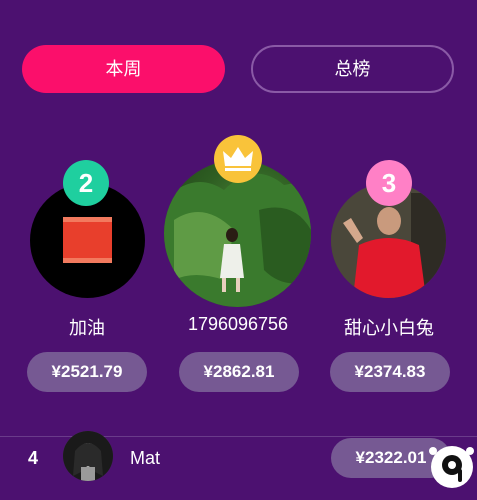 Image resolution: width=477 pixels, height=500 pixels. Describe the element at coordinates (238, 465) in the screenshot. I see `list-item: 4 Mat ¥2322.01` at that location.